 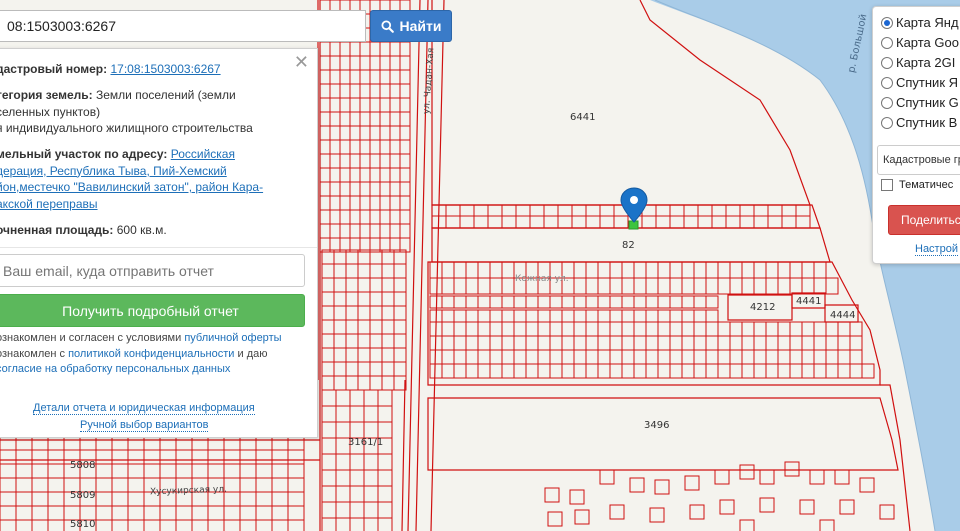 I want to click on parcel-label-4441: 4441, so click(x=809, y=301).